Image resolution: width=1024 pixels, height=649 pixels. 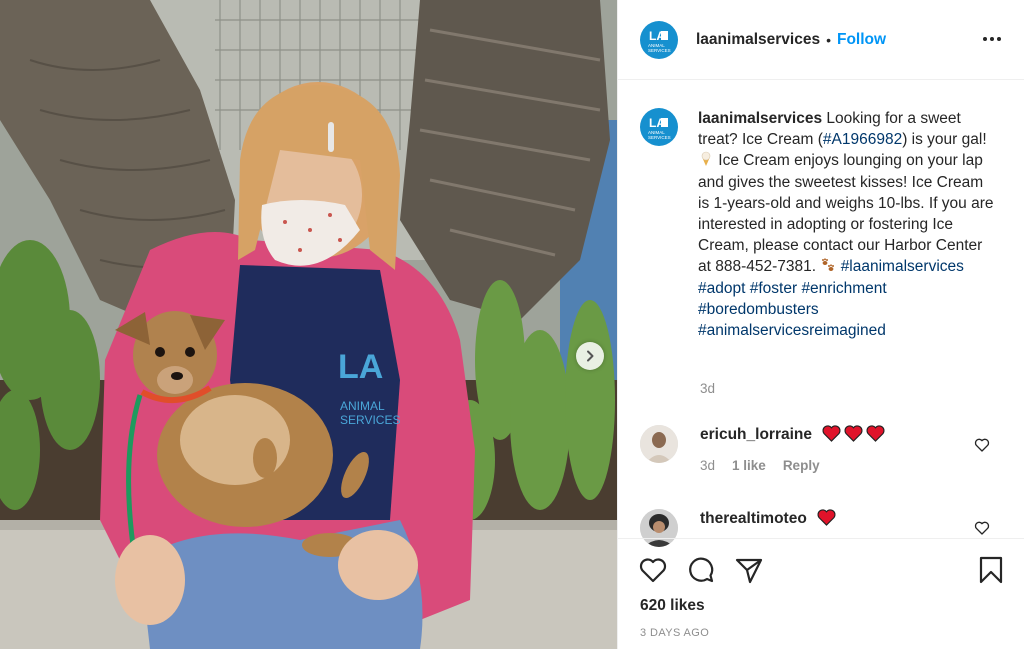 What do you see at coordinates (707, 465) in the screenshot?
I see `comment-timestamp: 3d` at bounding box center [707, 465].